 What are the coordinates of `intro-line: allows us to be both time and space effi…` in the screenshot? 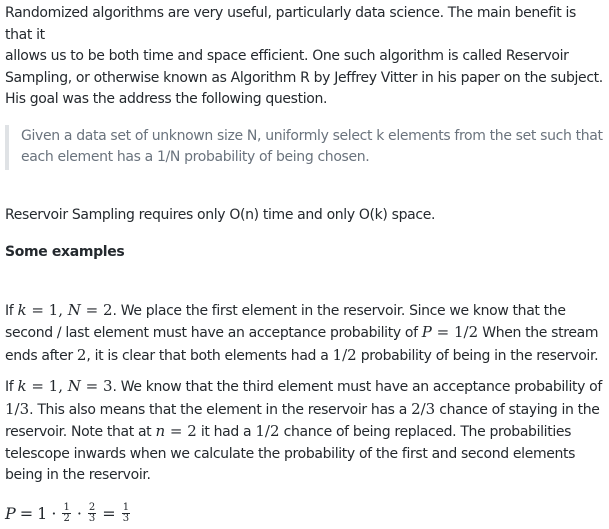 It's located at (287, 56).